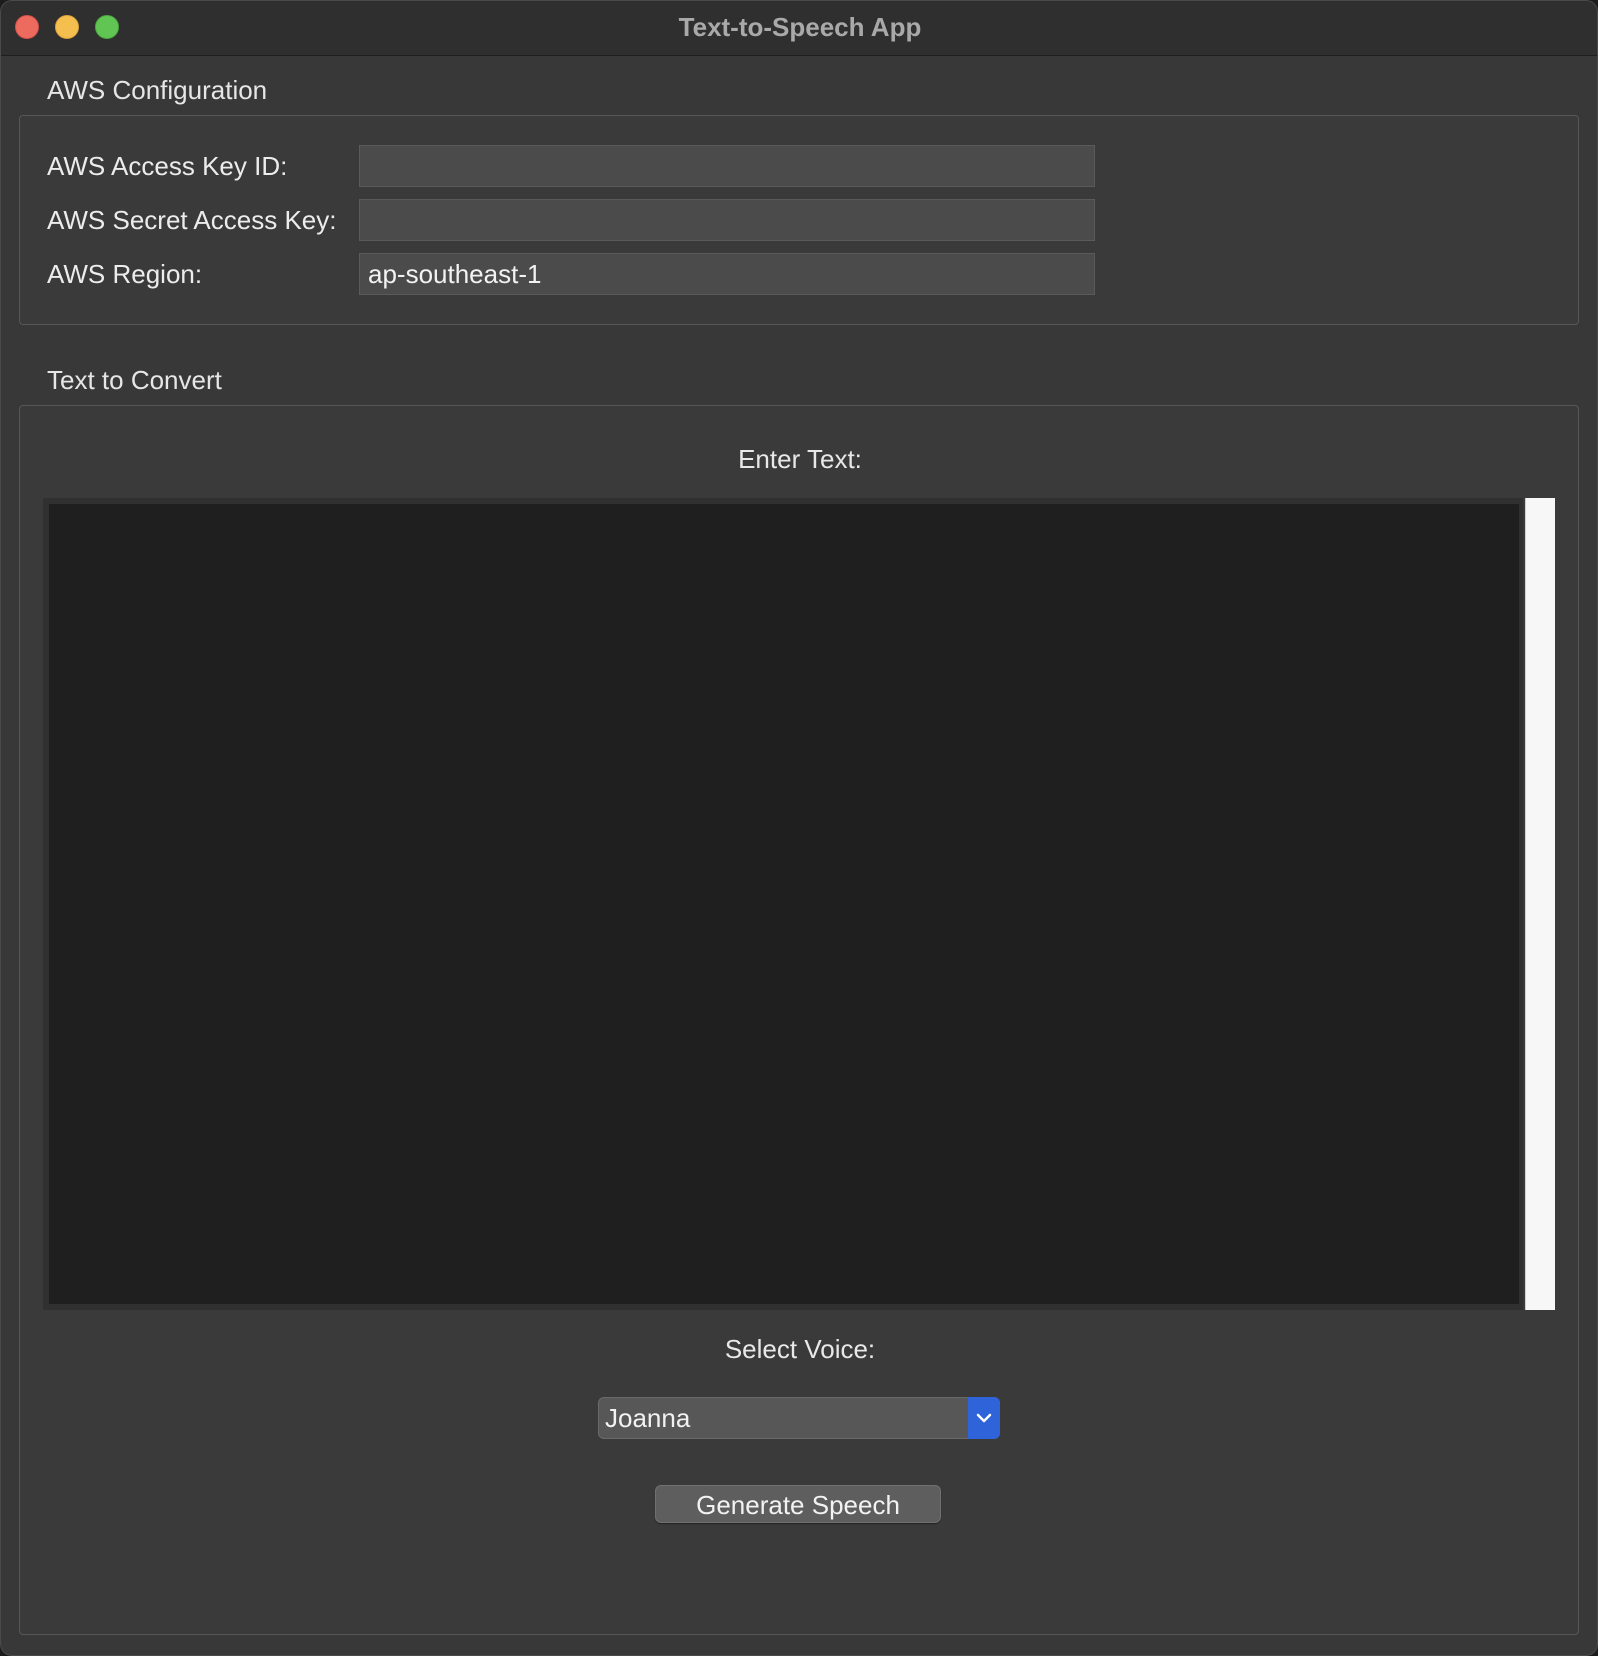 The width and height of the screenshot is (1598, 1656). I want to click on secret-access-key-label: AWS Secret Access Key:, so click(192, 220).